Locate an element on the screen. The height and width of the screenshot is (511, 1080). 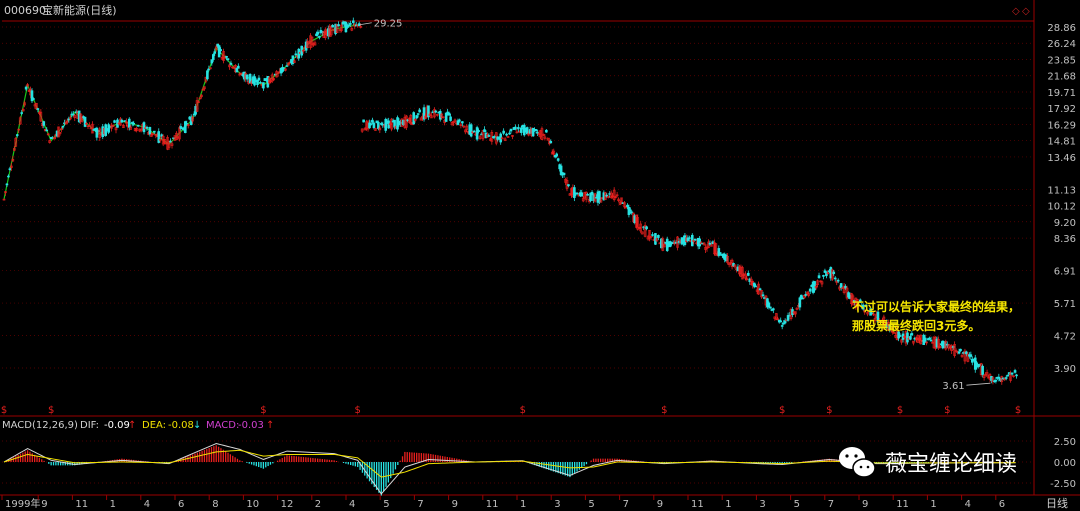
price-tick-label: 14.81 is located at coordinates (1061, 142).